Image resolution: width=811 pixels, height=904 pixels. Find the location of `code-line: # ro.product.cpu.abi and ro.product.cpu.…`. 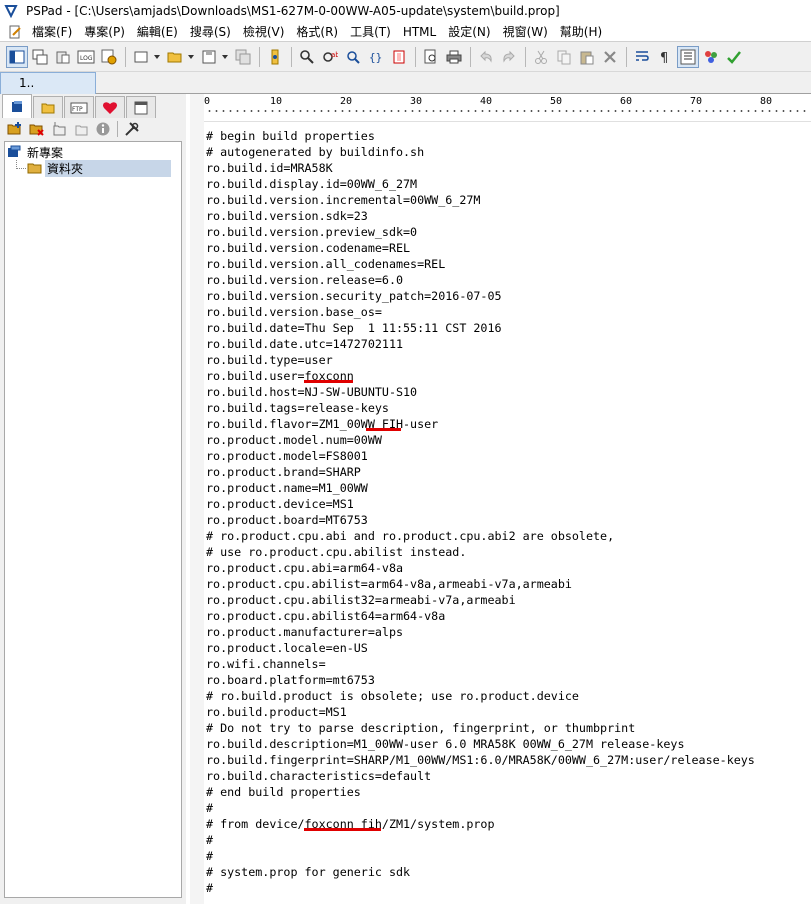

code-line: # ro.product.cpu.abi and ro.product.cpu.… is located at coordinates (506, 536).